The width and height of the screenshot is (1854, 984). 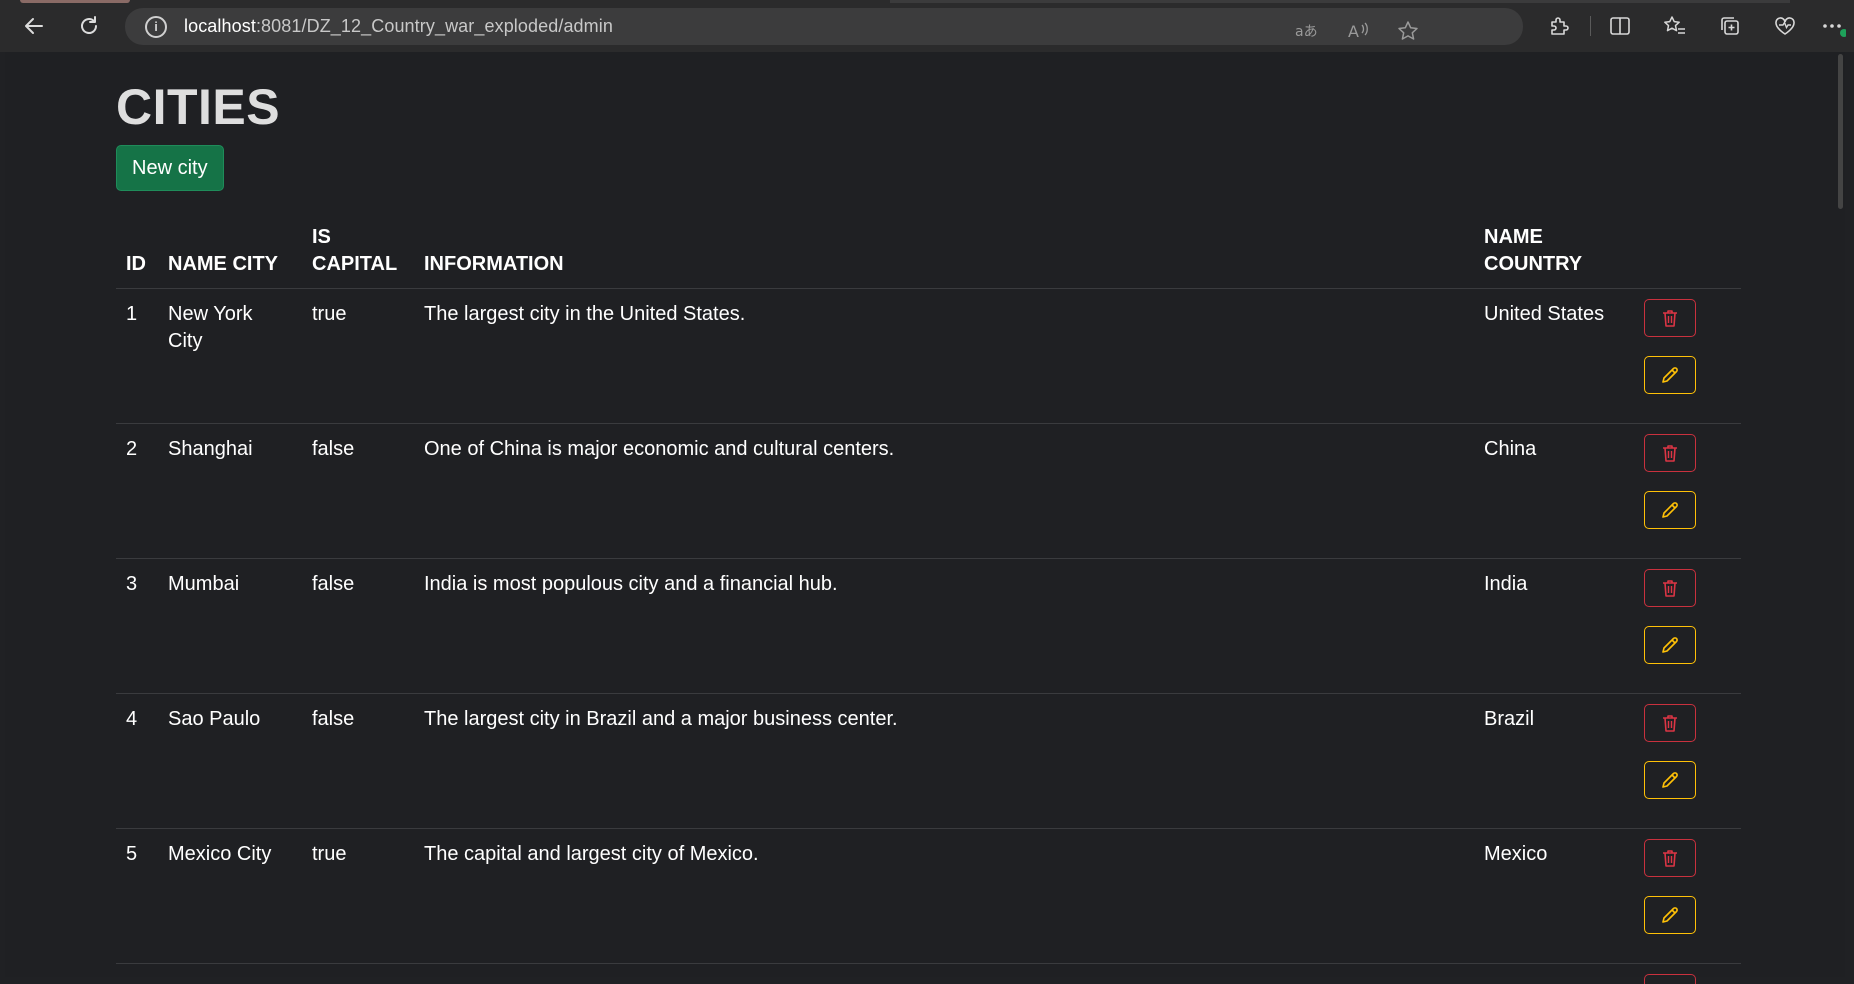 I want to click on svg-text: aあ, so click(x=1306, y=32).